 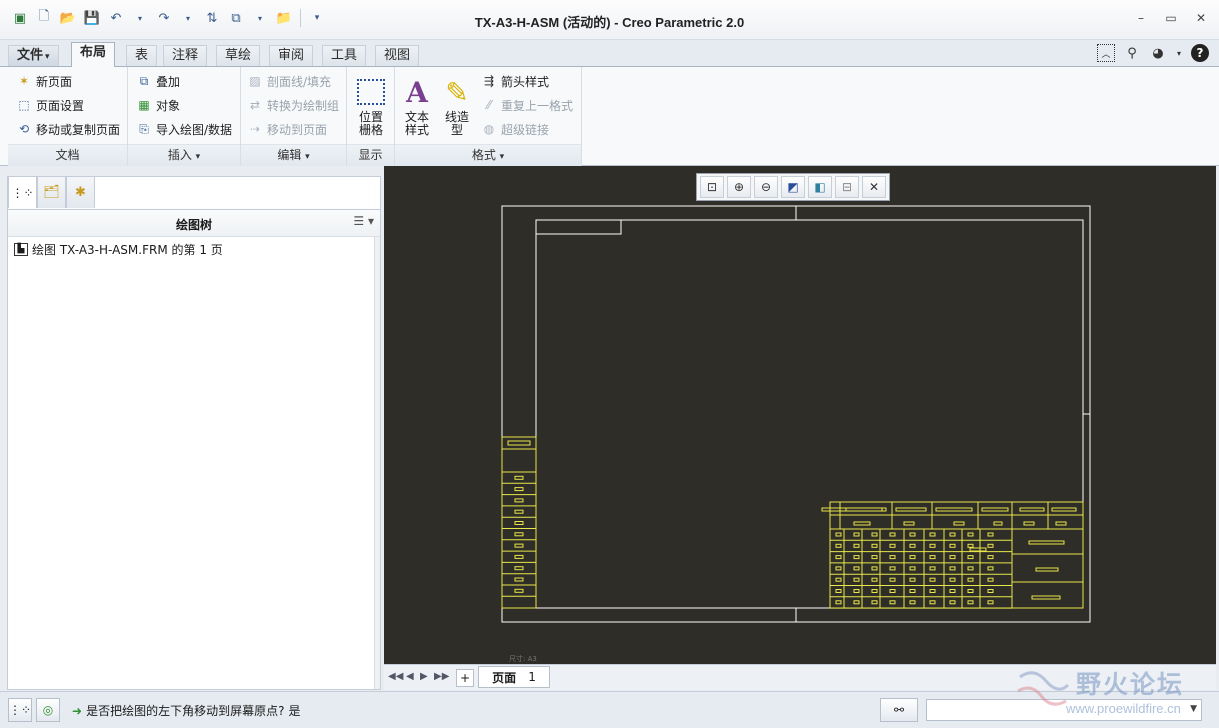 What do you see at coordinates (236, 18) in the screenshot?
I see `windows-icon: ⧉` at bounding box center [236, 18].